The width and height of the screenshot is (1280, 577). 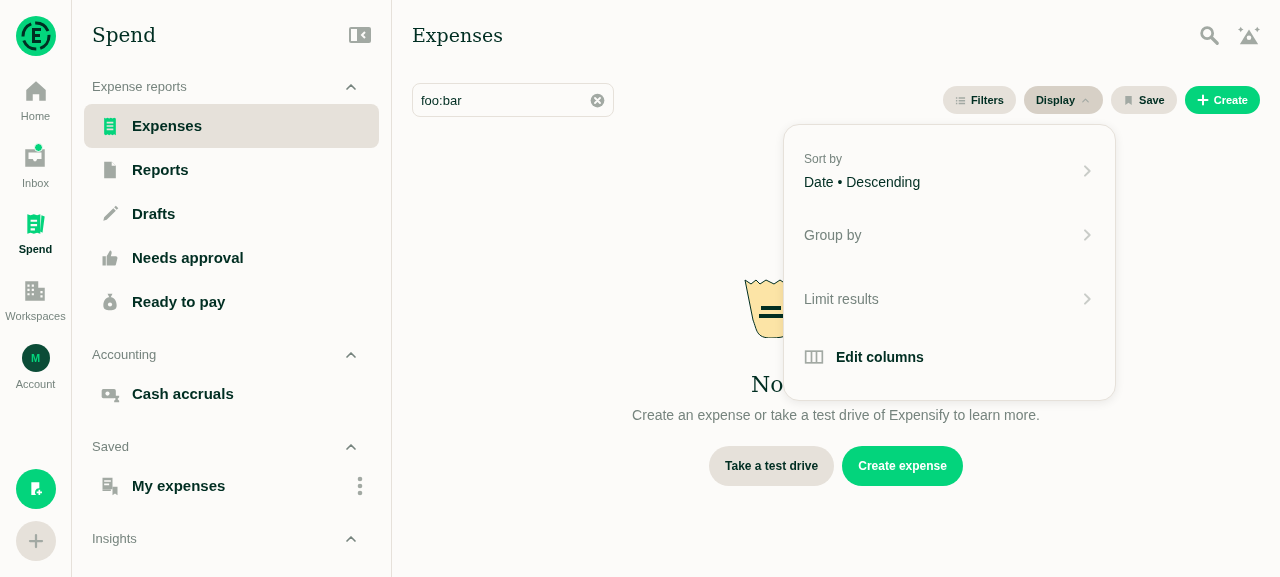 I want to click on menu-value: Date • Descending, so click(x=863, y=182).